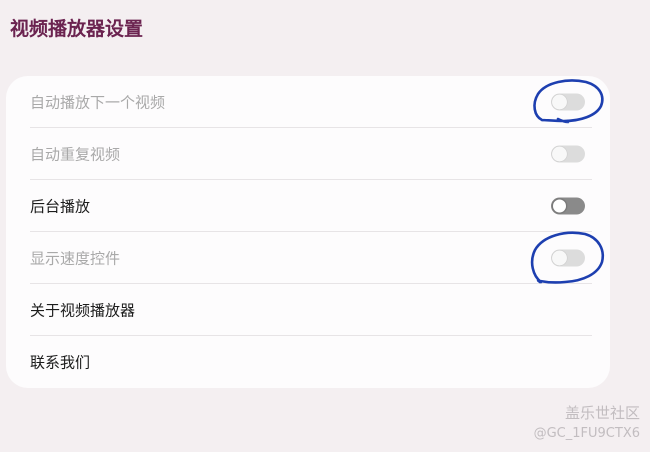 The height and width of the screenshot is (452, 650). I want to click on setting-label: 关于视频播放器, so click(83, 310).